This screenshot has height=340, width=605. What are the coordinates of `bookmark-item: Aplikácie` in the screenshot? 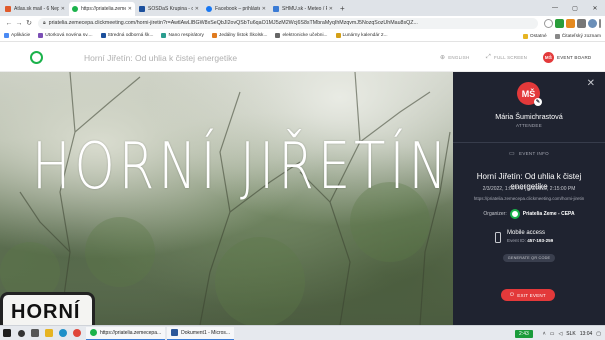 It's located at (17, 35).